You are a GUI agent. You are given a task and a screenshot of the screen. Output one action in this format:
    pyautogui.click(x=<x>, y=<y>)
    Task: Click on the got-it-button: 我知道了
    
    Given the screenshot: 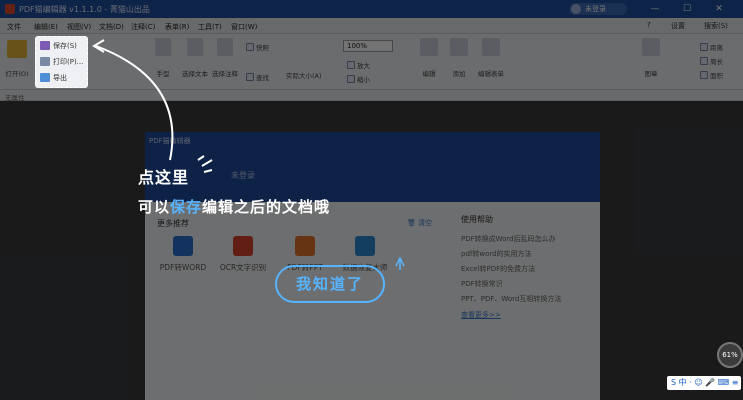 What is the action you would take?
    pyautogui.click(x=330, y=284)
    